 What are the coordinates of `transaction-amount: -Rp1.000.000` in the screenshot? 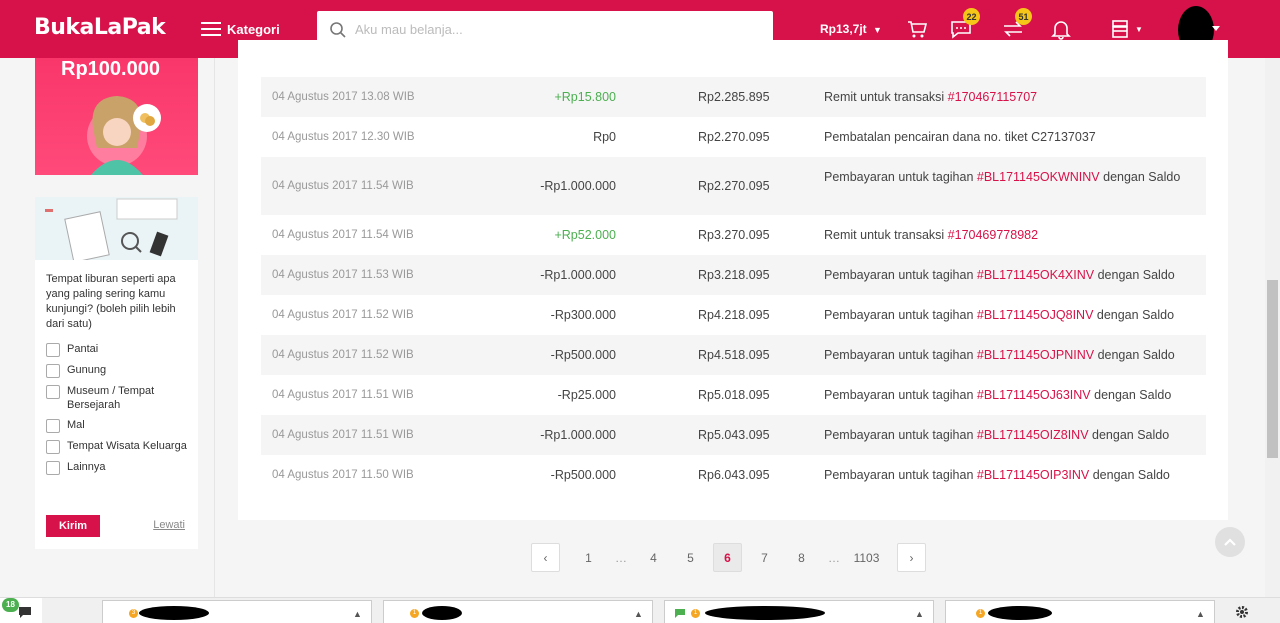 It's located at (578, 275).